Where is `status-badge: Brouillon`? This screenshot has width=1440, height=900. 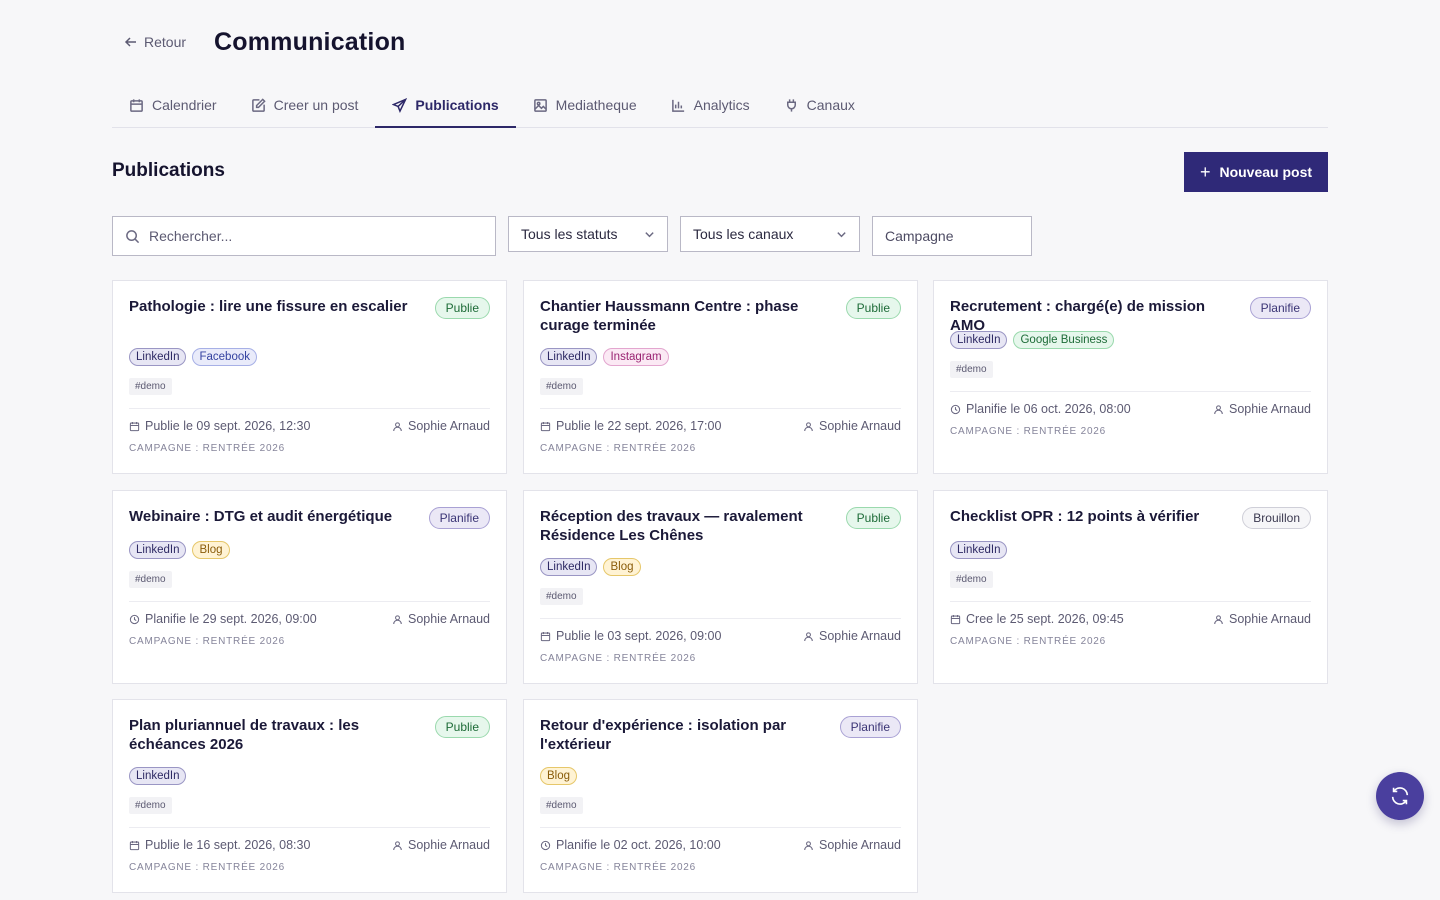 status-badge: Brouillon is located at coordinates (1276, 518).